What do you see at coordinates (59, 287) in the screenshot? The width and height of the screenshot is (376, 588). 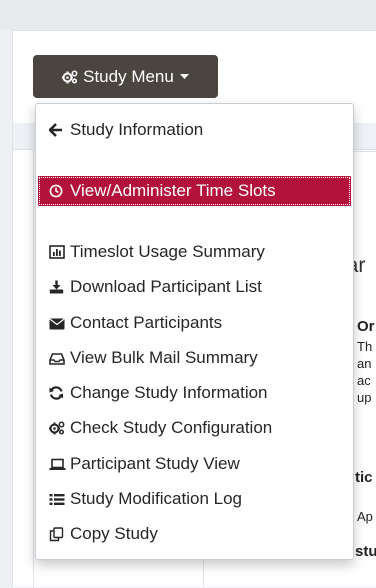 I see `download-icon` at bounding box center [59, 287].